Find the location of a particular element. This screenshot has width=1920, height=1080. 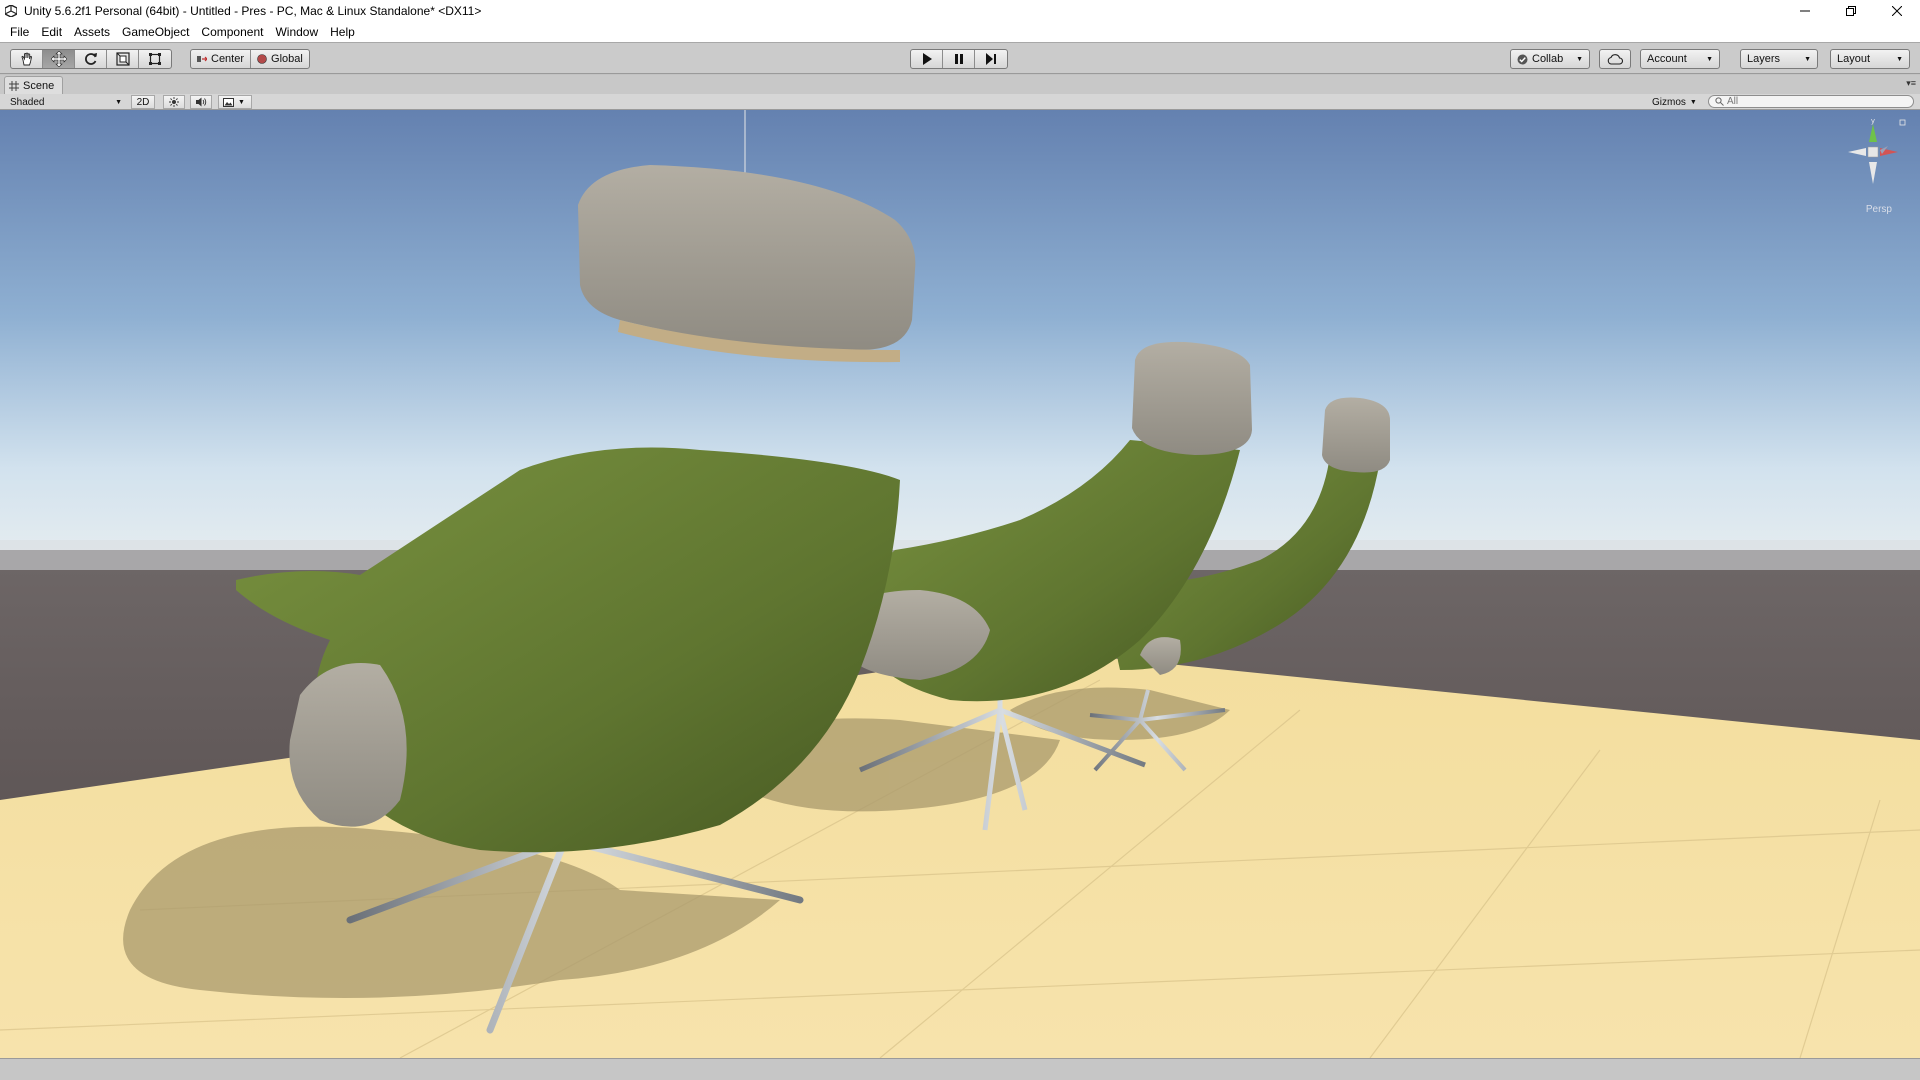

unity-logo-icon is located at coordinates (11, 11).